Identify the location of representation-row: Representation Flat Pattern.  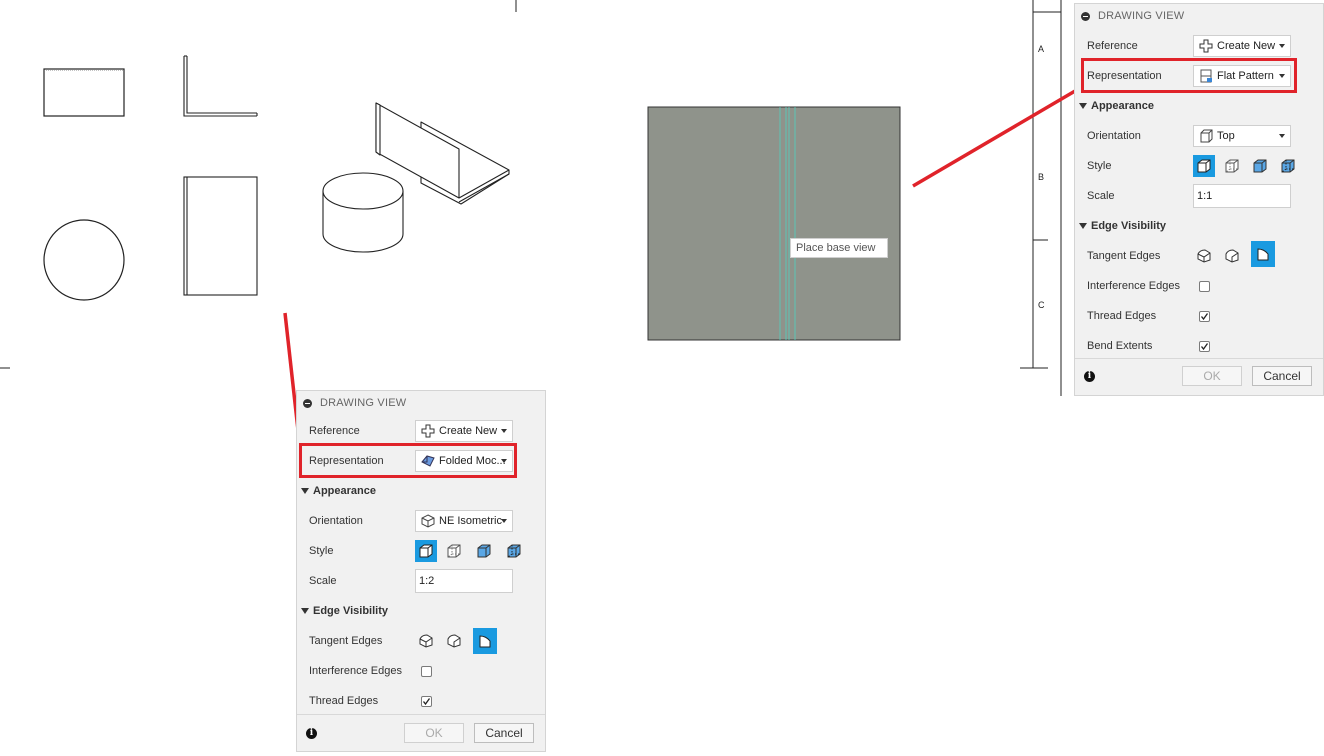
(1199, 76).